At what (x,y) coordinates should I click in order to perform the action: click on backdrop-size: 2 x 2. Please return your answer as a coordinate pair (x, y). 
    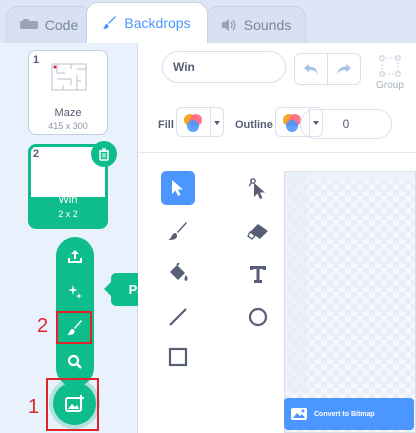
    Looking at the image, I should click on (68, 214).